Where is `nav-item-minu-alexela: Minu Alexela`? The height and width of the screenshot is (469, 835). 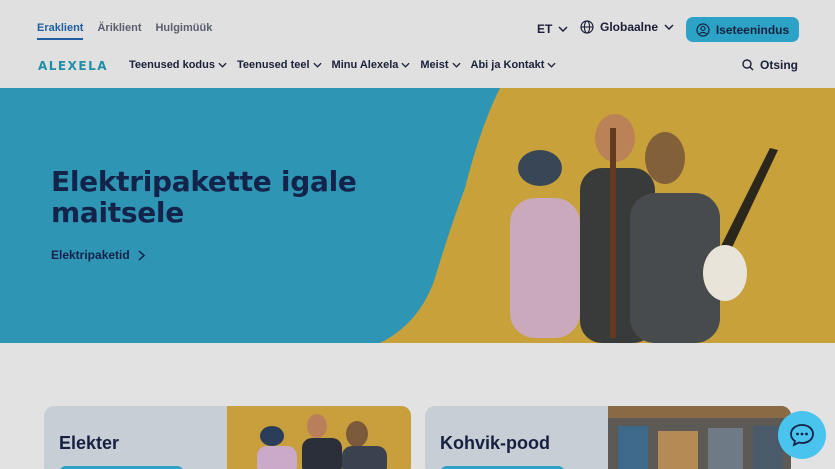 nav-item-minu-alexela: Minu Alexela is located at coordinates (371, 65).